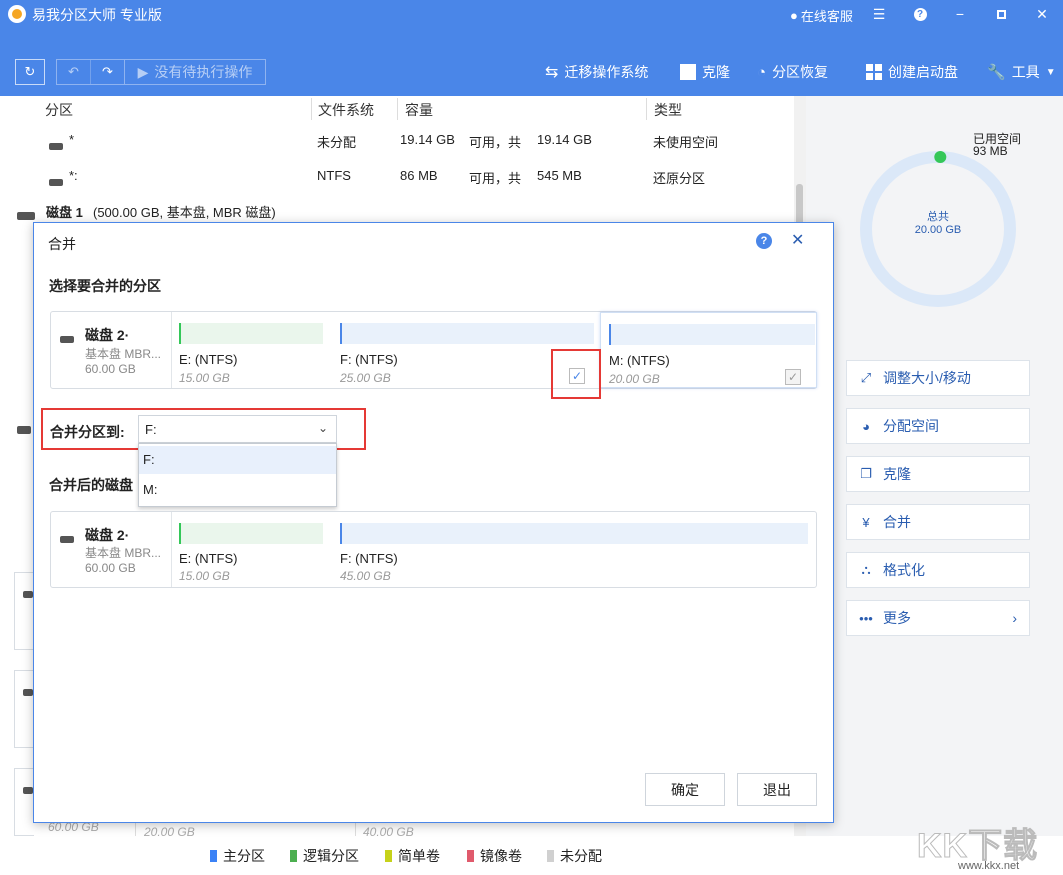 This screenshot has width=1063, height=875. Describe the element at coordinates (938, 618) in the screenshot. I see `more-button: ••• 更多 ›` at that location.